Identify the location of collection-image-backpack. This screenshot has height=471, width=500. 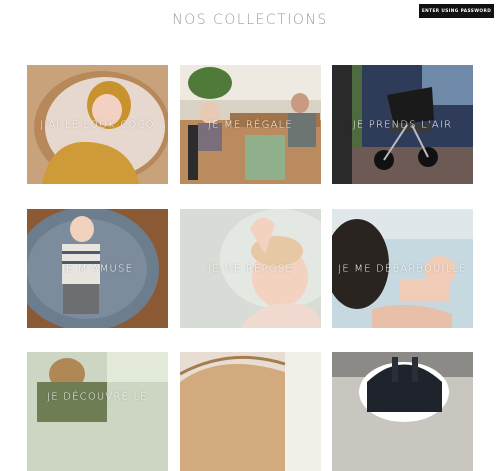
(402, 411).